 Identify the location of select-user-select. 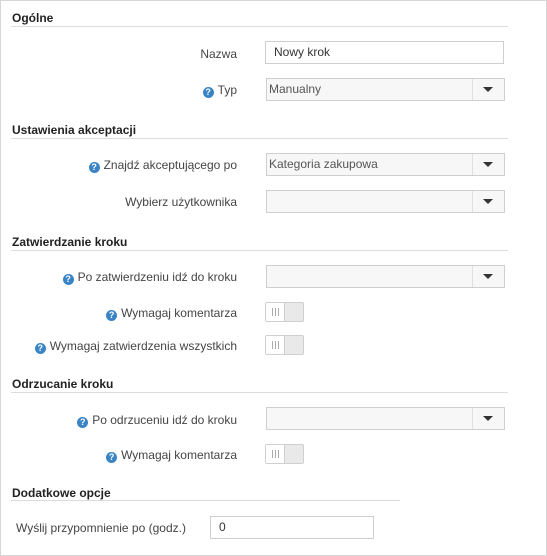
(385, 201).